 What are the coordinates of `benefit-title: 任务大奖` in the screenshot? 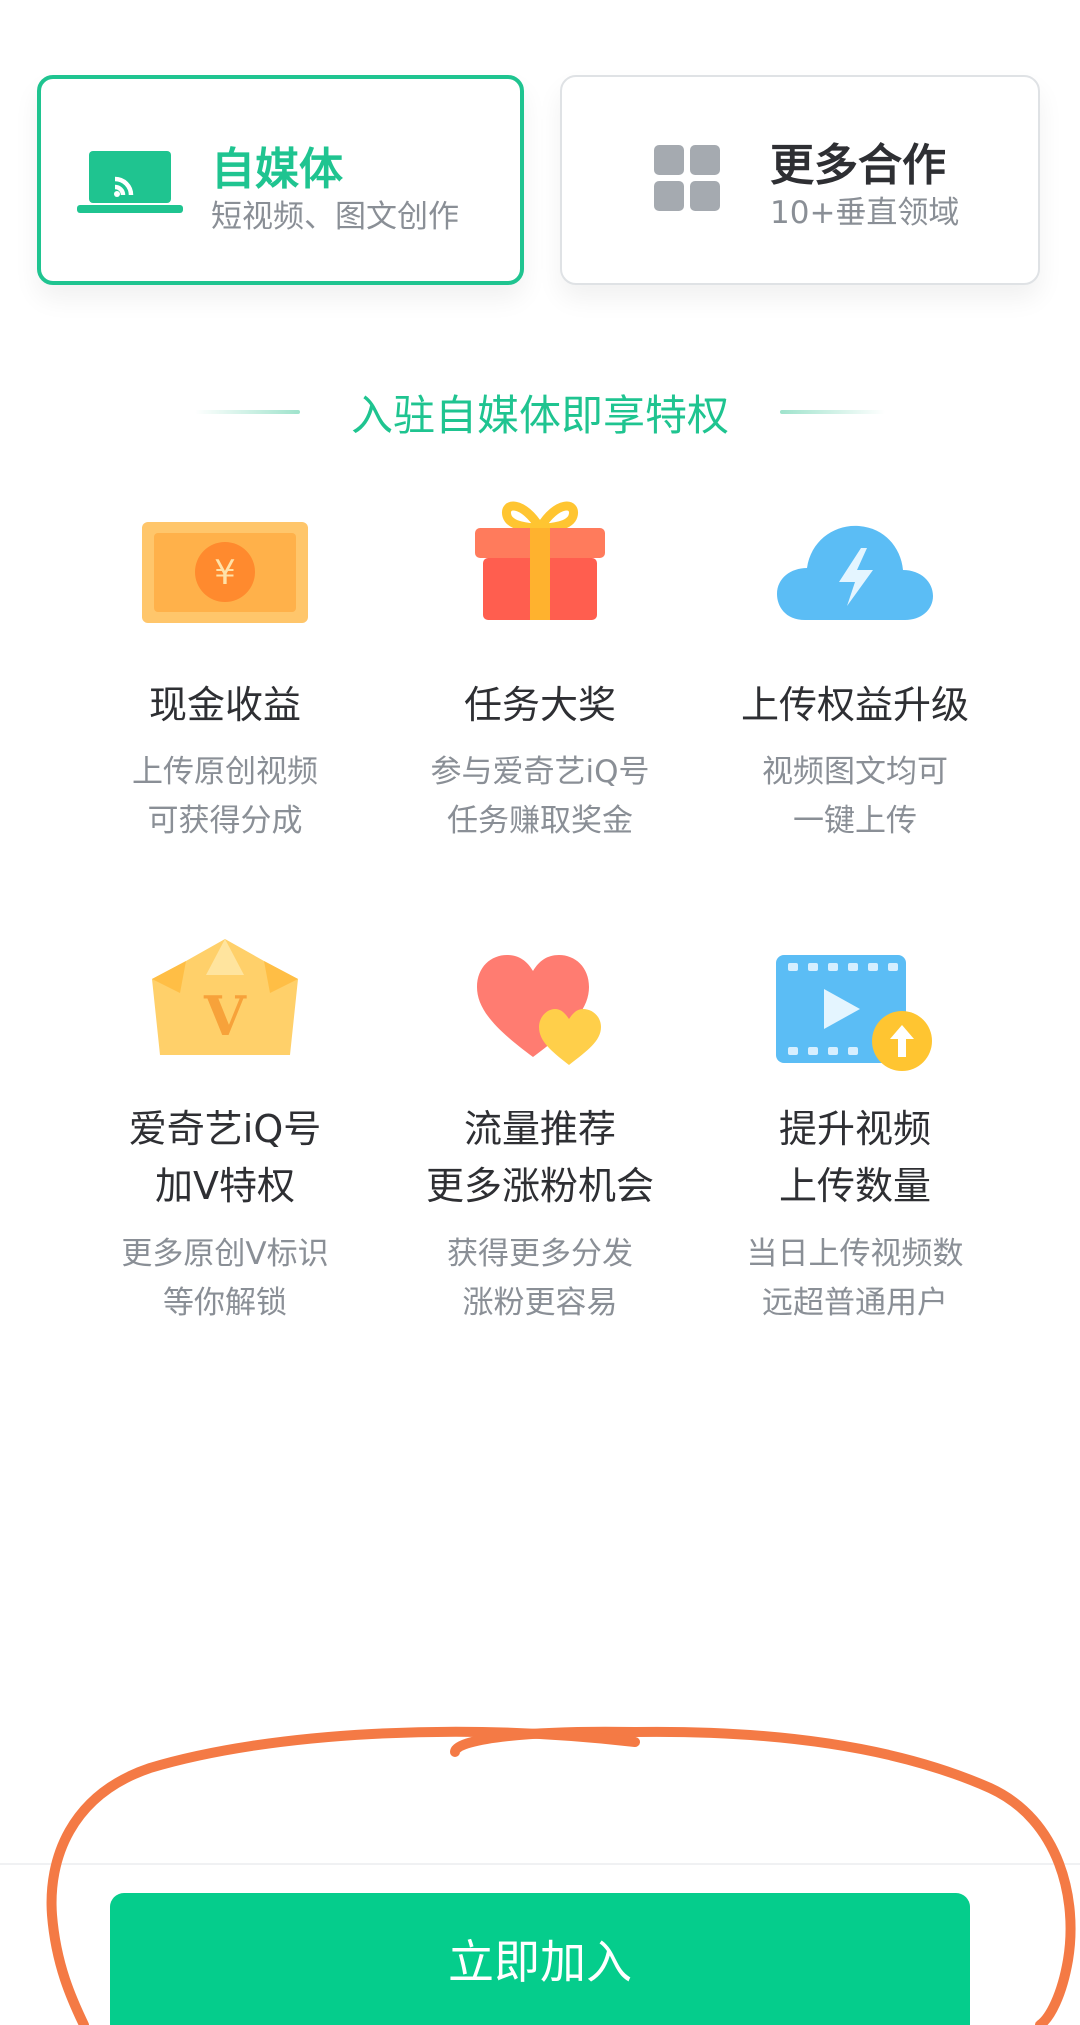 It's located at (539, 705).